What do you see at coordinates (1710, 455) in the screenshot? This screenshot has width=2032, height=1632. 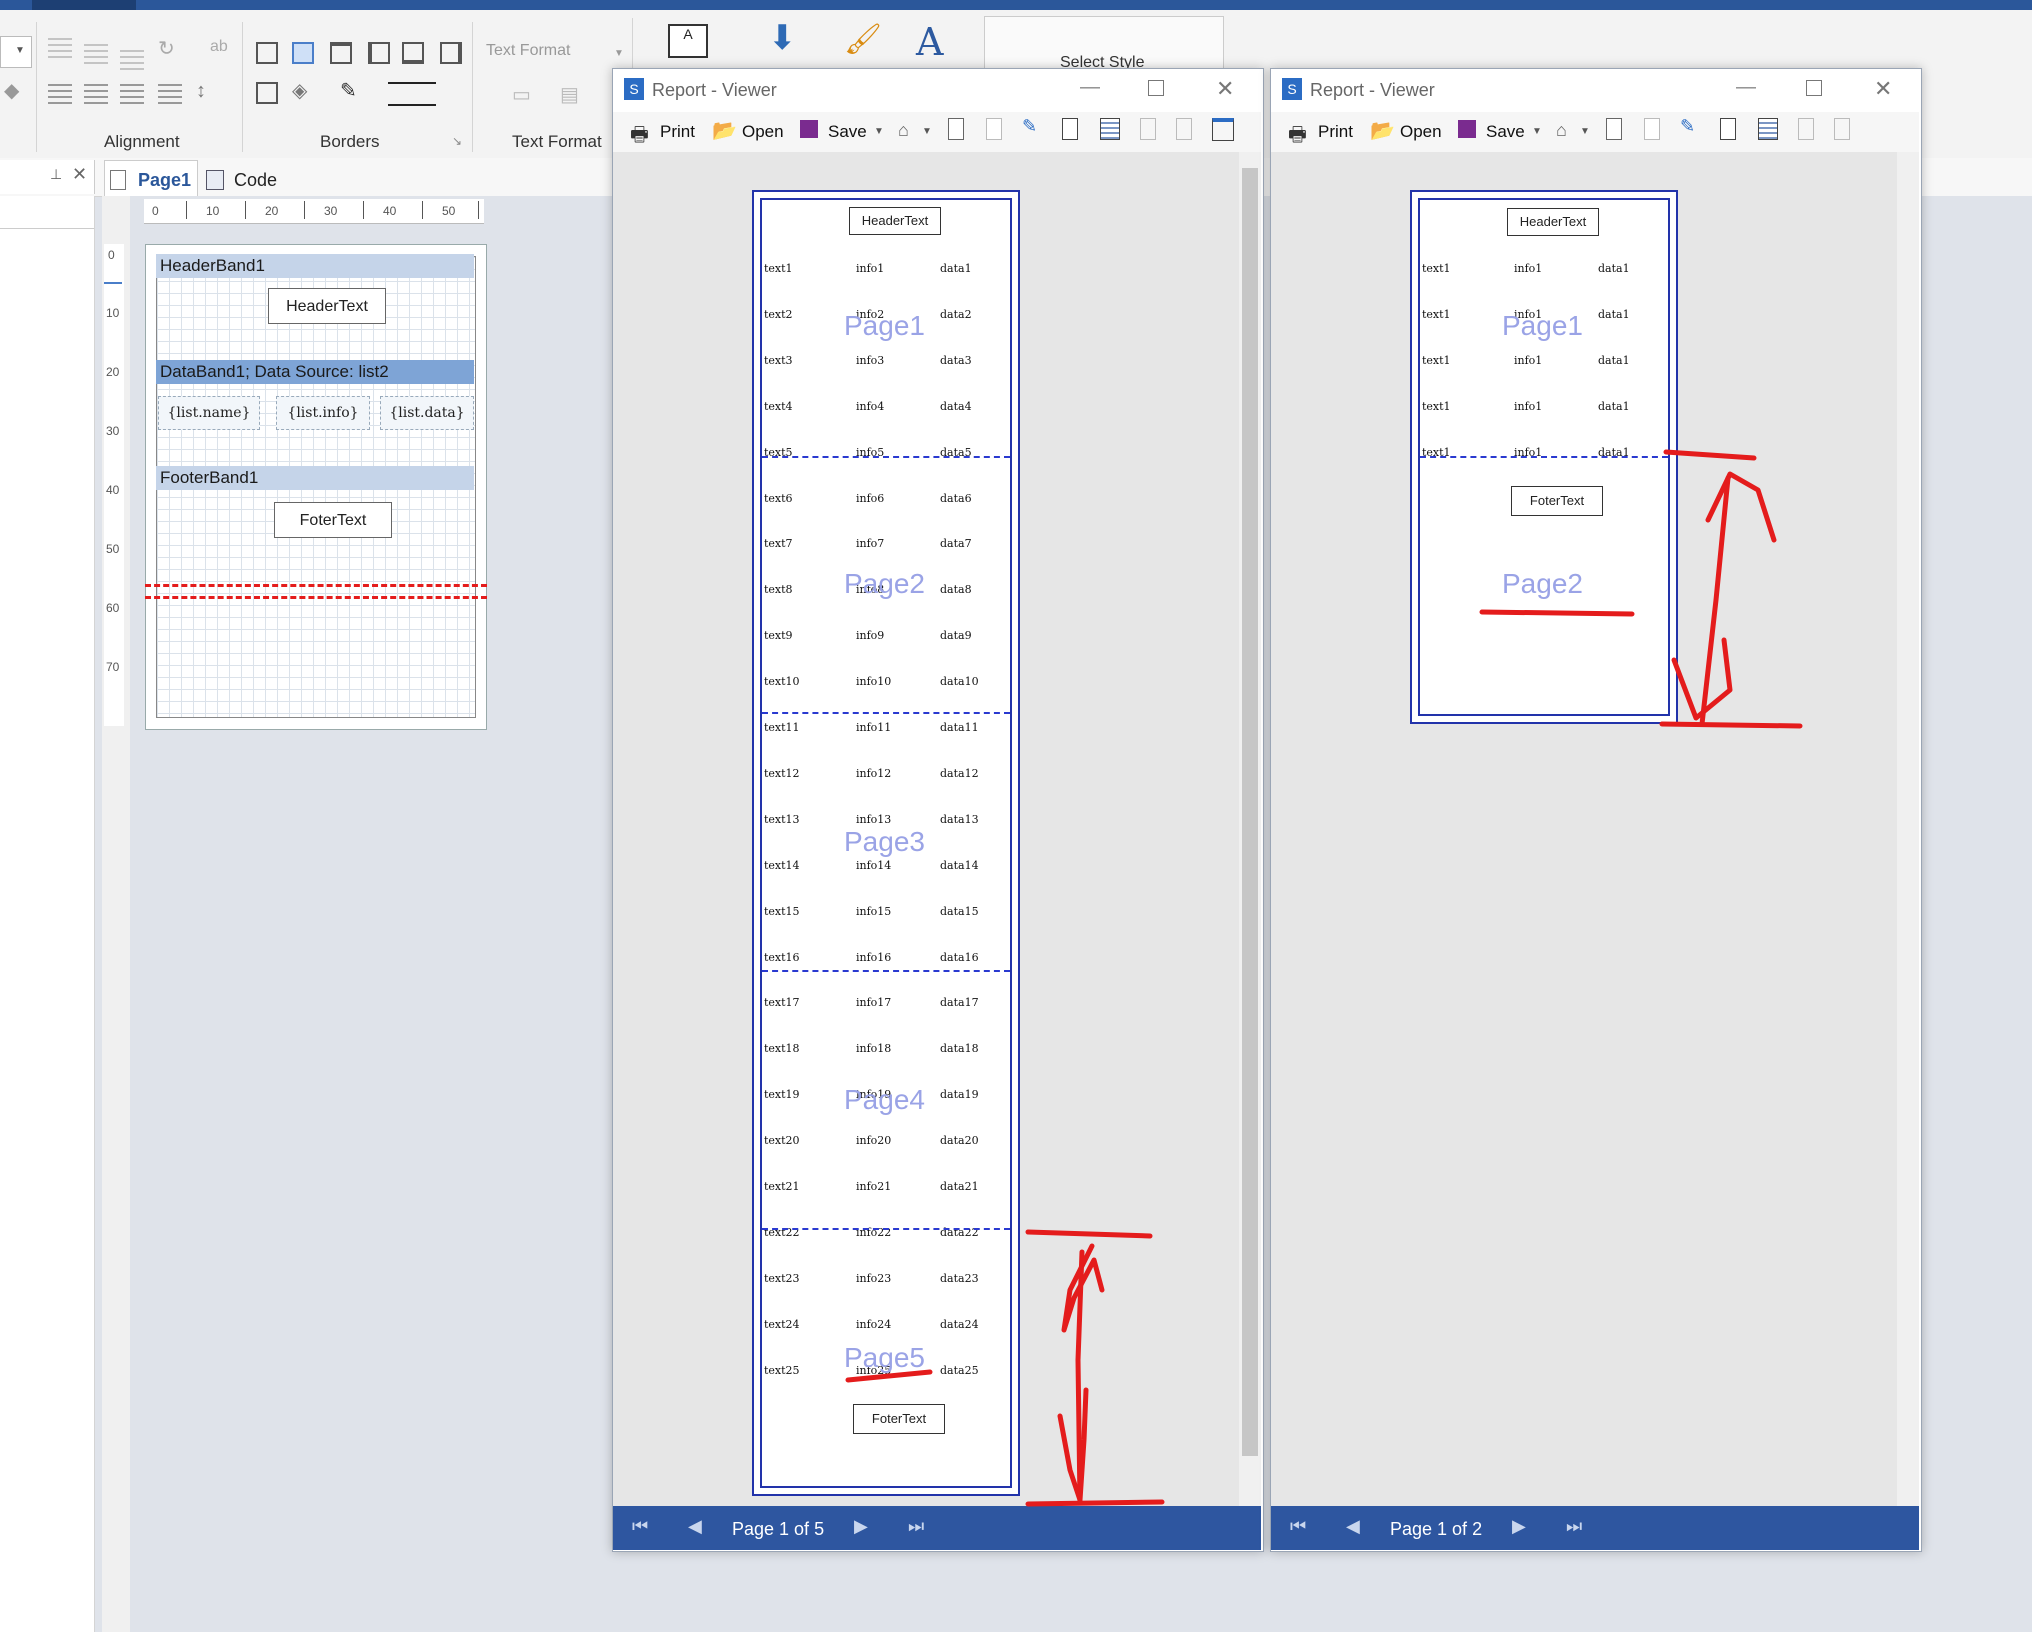 I see `annotation-top-line-right` at bounding box center [1710, 455].